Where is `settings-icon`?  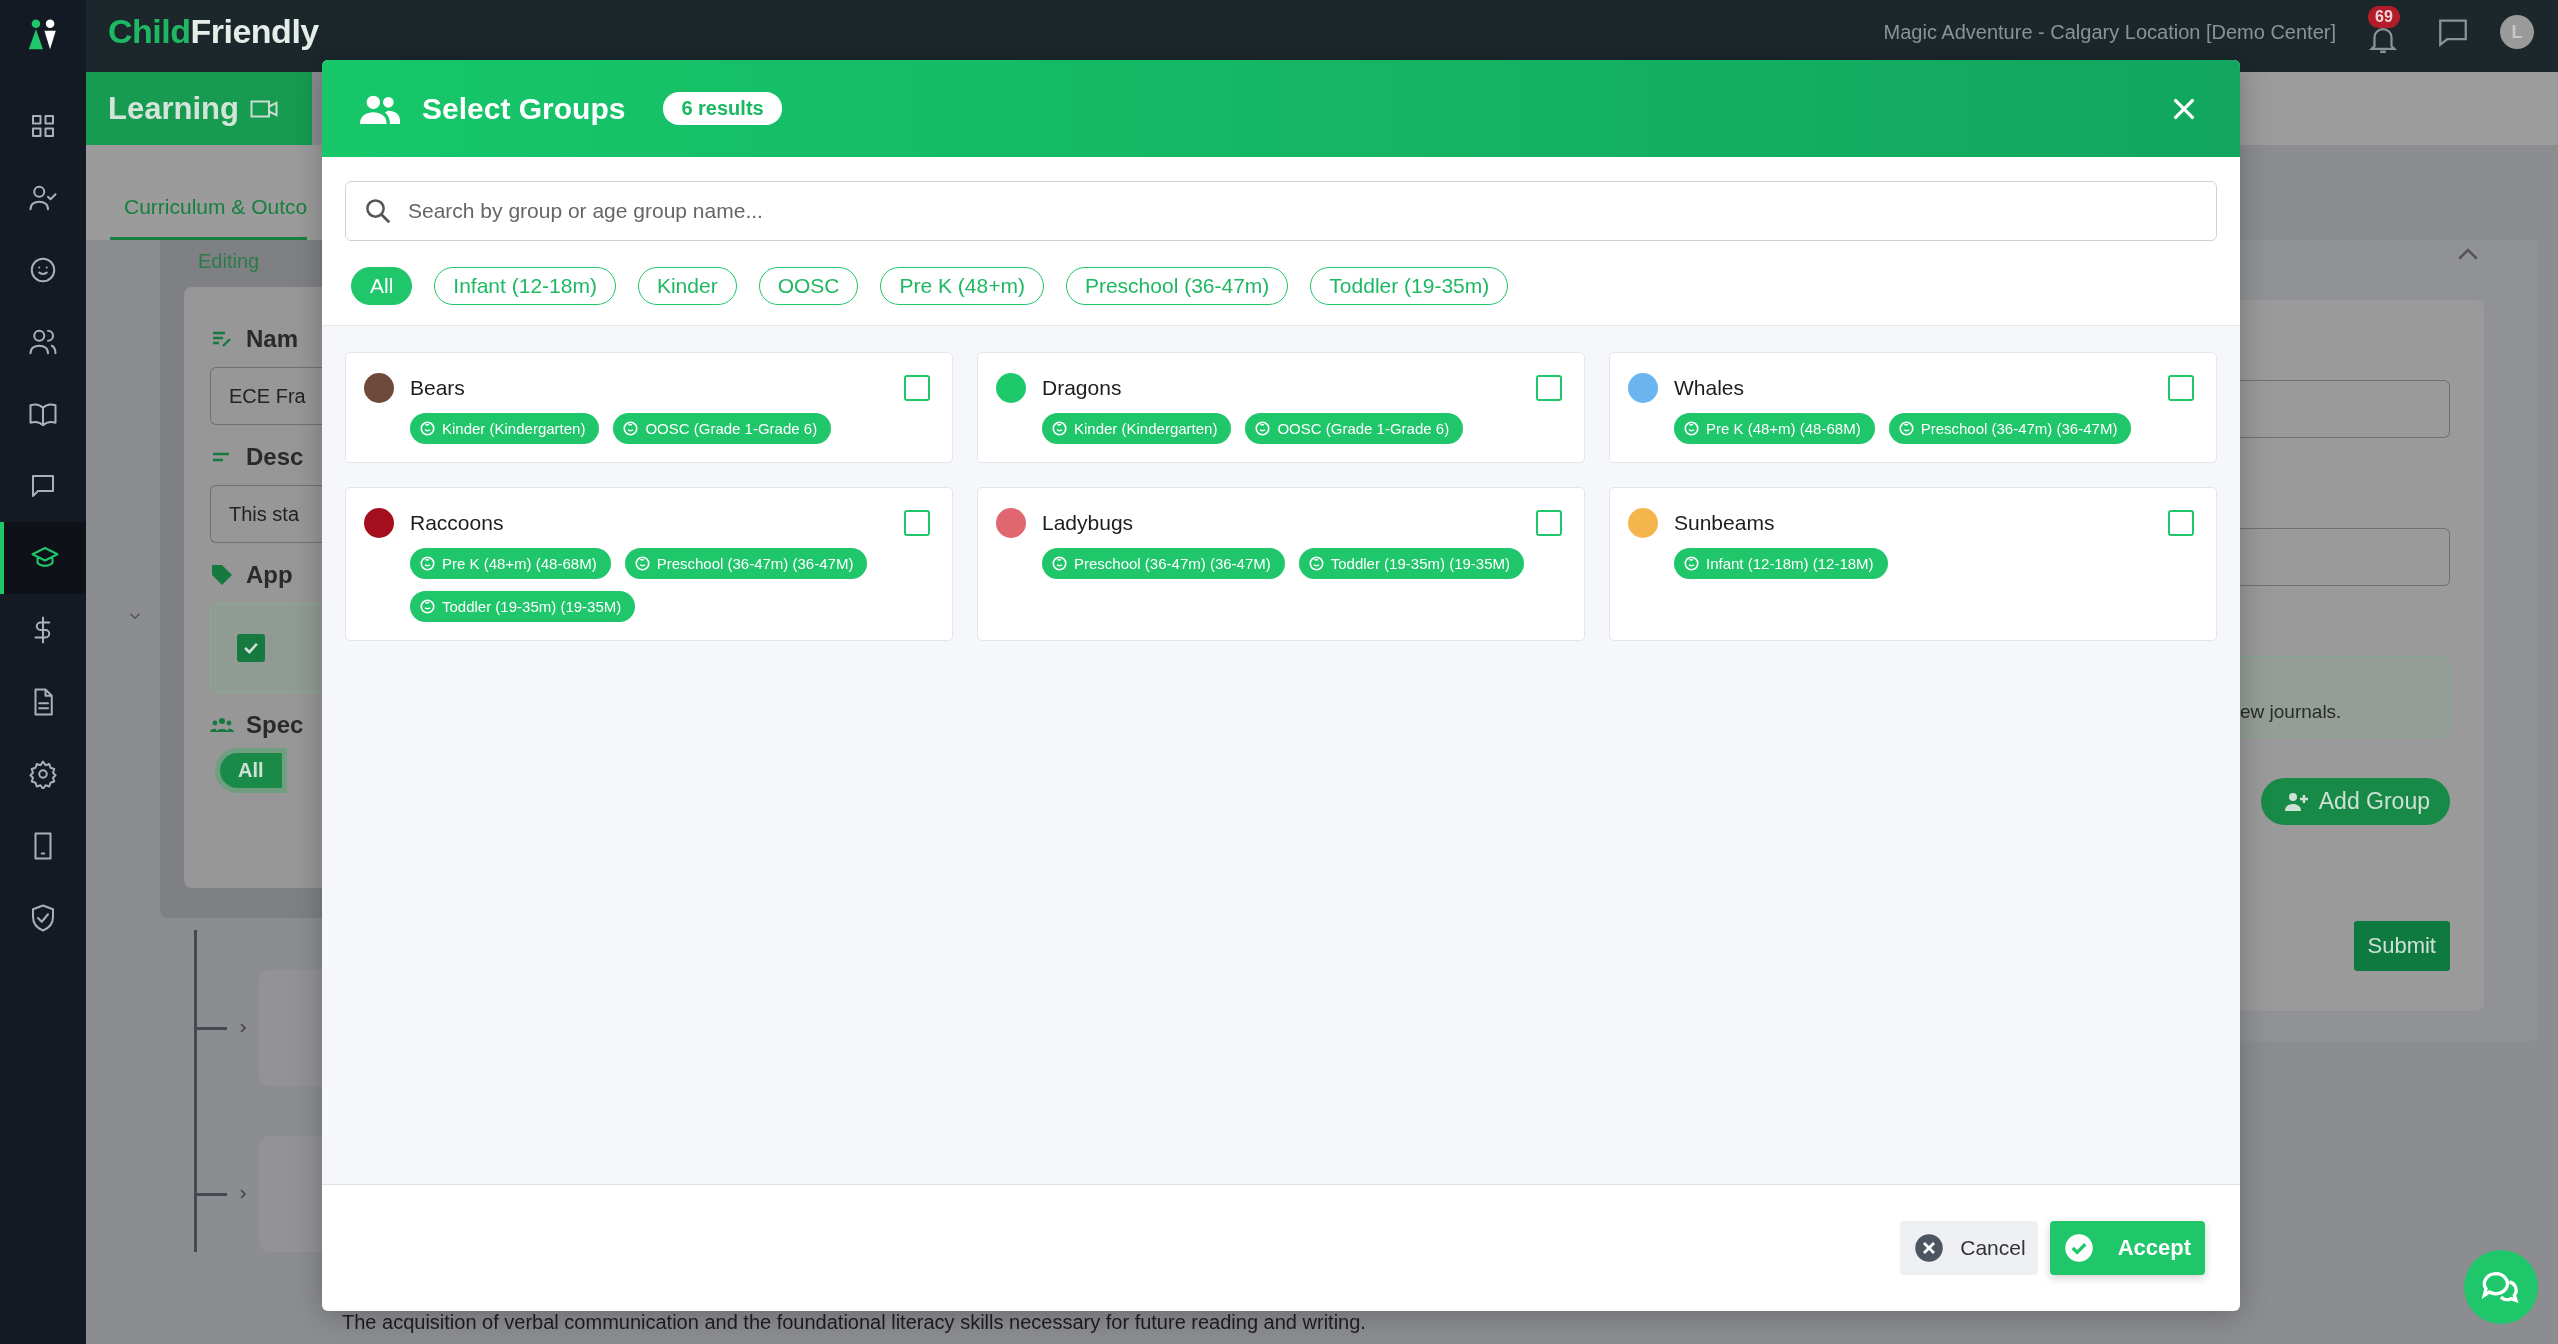 settings-icon is located at coordinates (43, 774).